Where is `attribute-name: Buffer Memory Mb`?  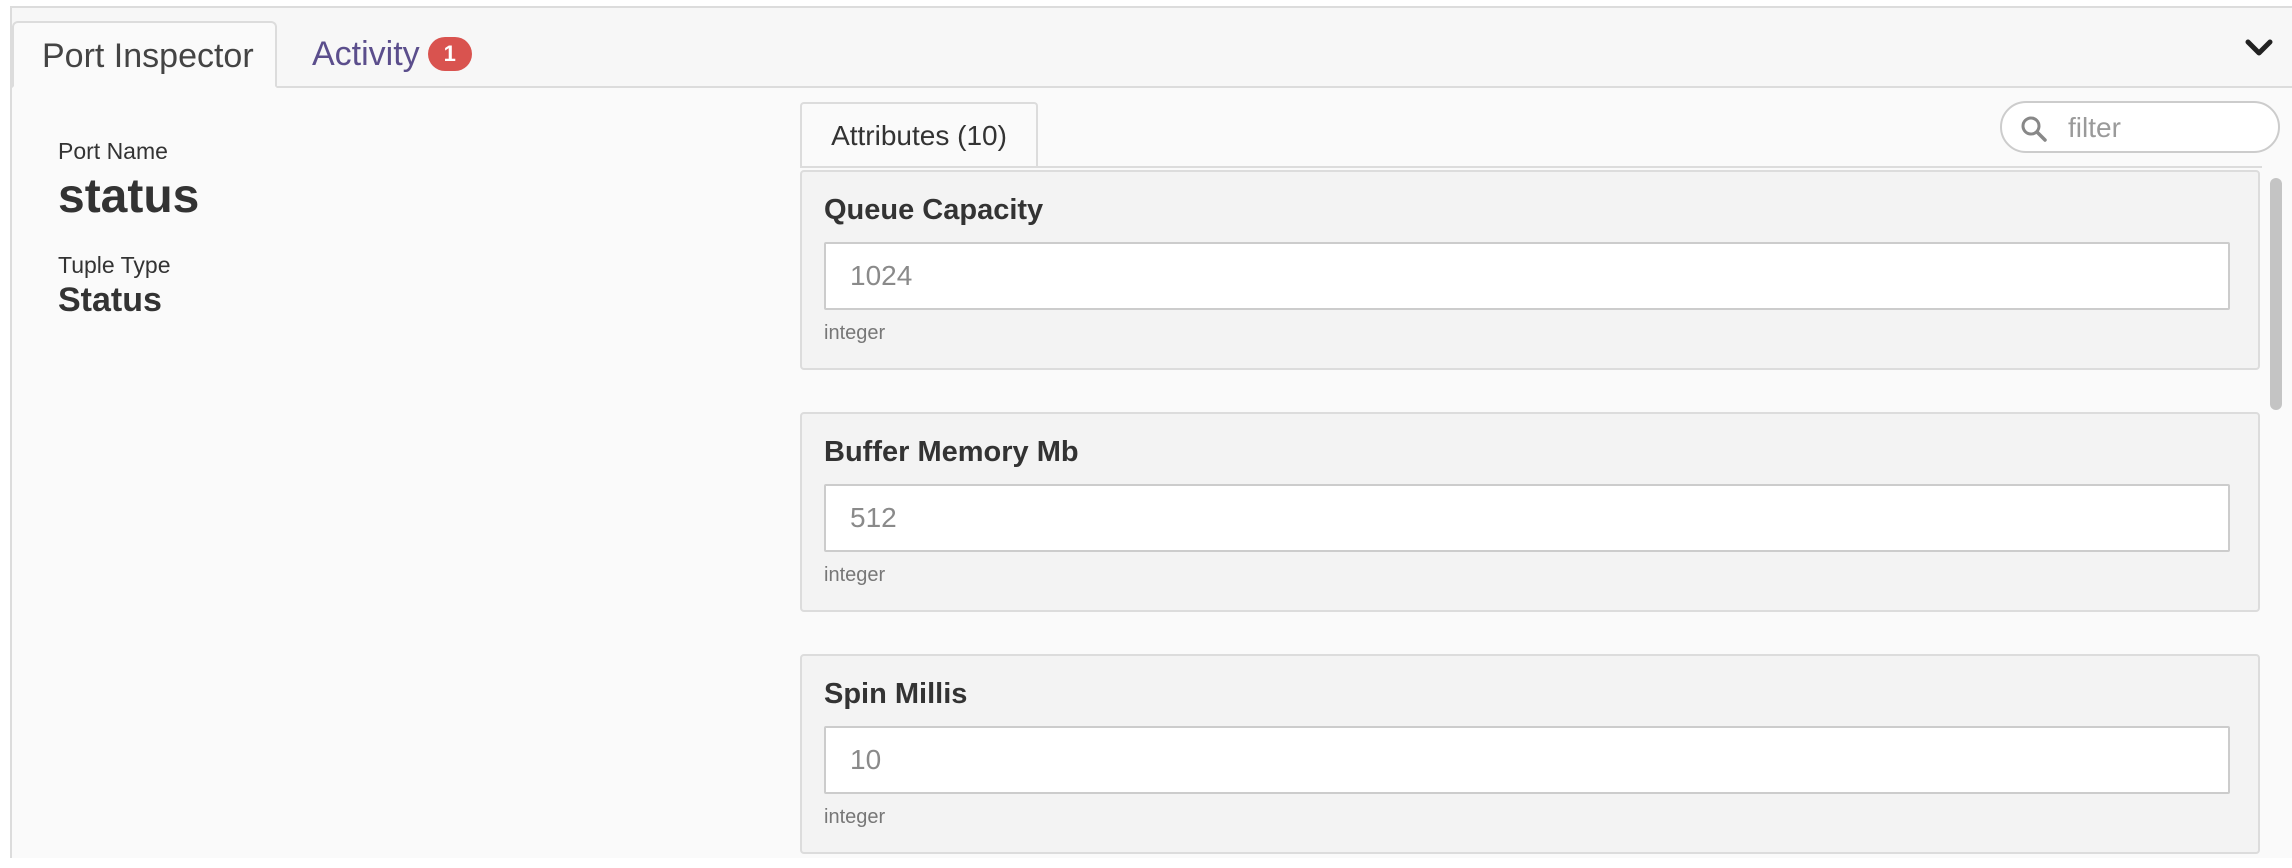 attribute-name: Buffer Memory Mb is located at coordinates (951, 452).